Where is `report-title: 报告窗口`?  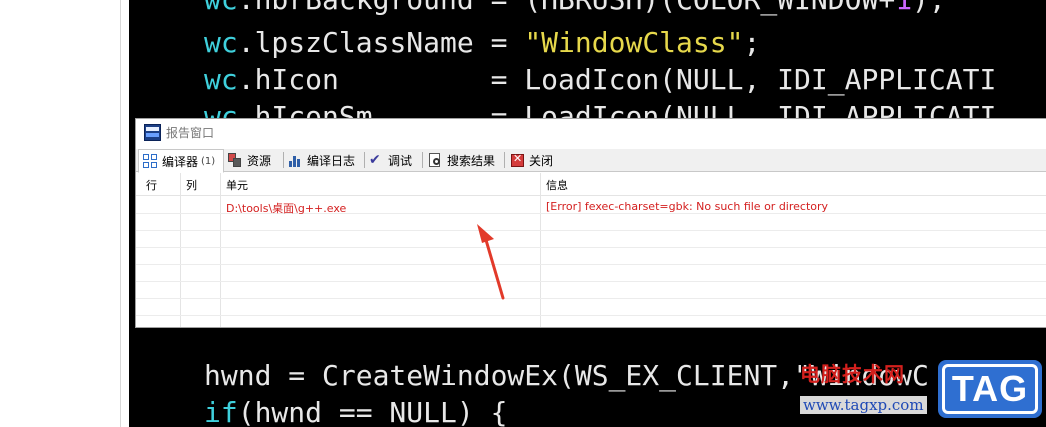 report-title: 报告窗口 is located at coordinates (190, 133).